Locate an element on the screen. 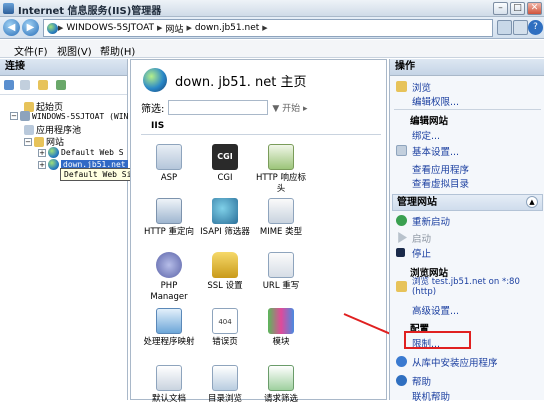  tree-default-site: + Default Web S is located at coordinates (81, 152).